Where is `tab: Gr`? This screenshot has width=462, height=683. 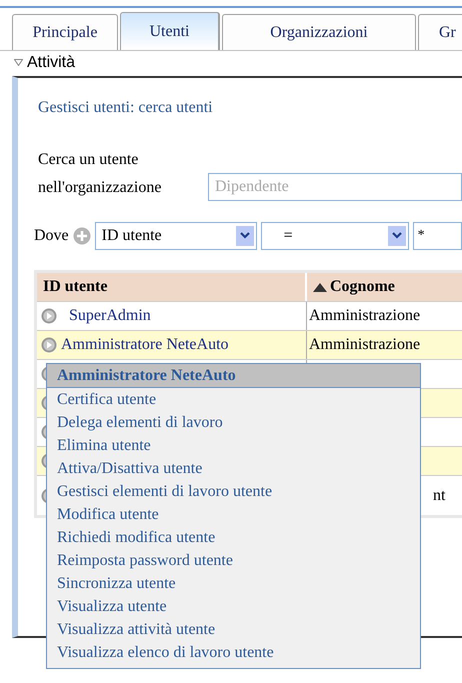
tab: Gr is located at coordinates (440, 32).